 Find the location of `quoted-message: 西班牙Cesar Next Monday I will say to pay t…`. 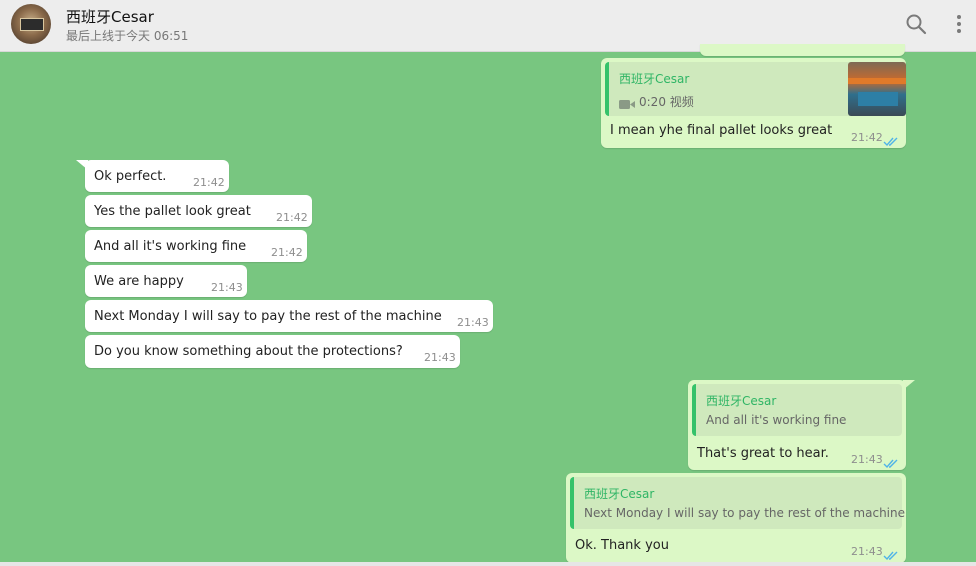

quoted-message: 西班牙Cesar Next Monday I will say to pay t… is located at coordinates (737, 503).